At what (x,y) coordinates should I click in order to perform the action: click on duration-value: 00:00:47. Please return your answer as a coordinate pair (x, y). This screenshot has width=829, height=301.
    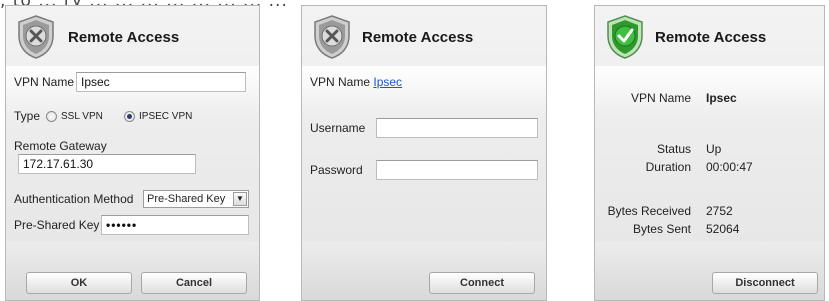
    Looking at the image, I should click on (729, 167).